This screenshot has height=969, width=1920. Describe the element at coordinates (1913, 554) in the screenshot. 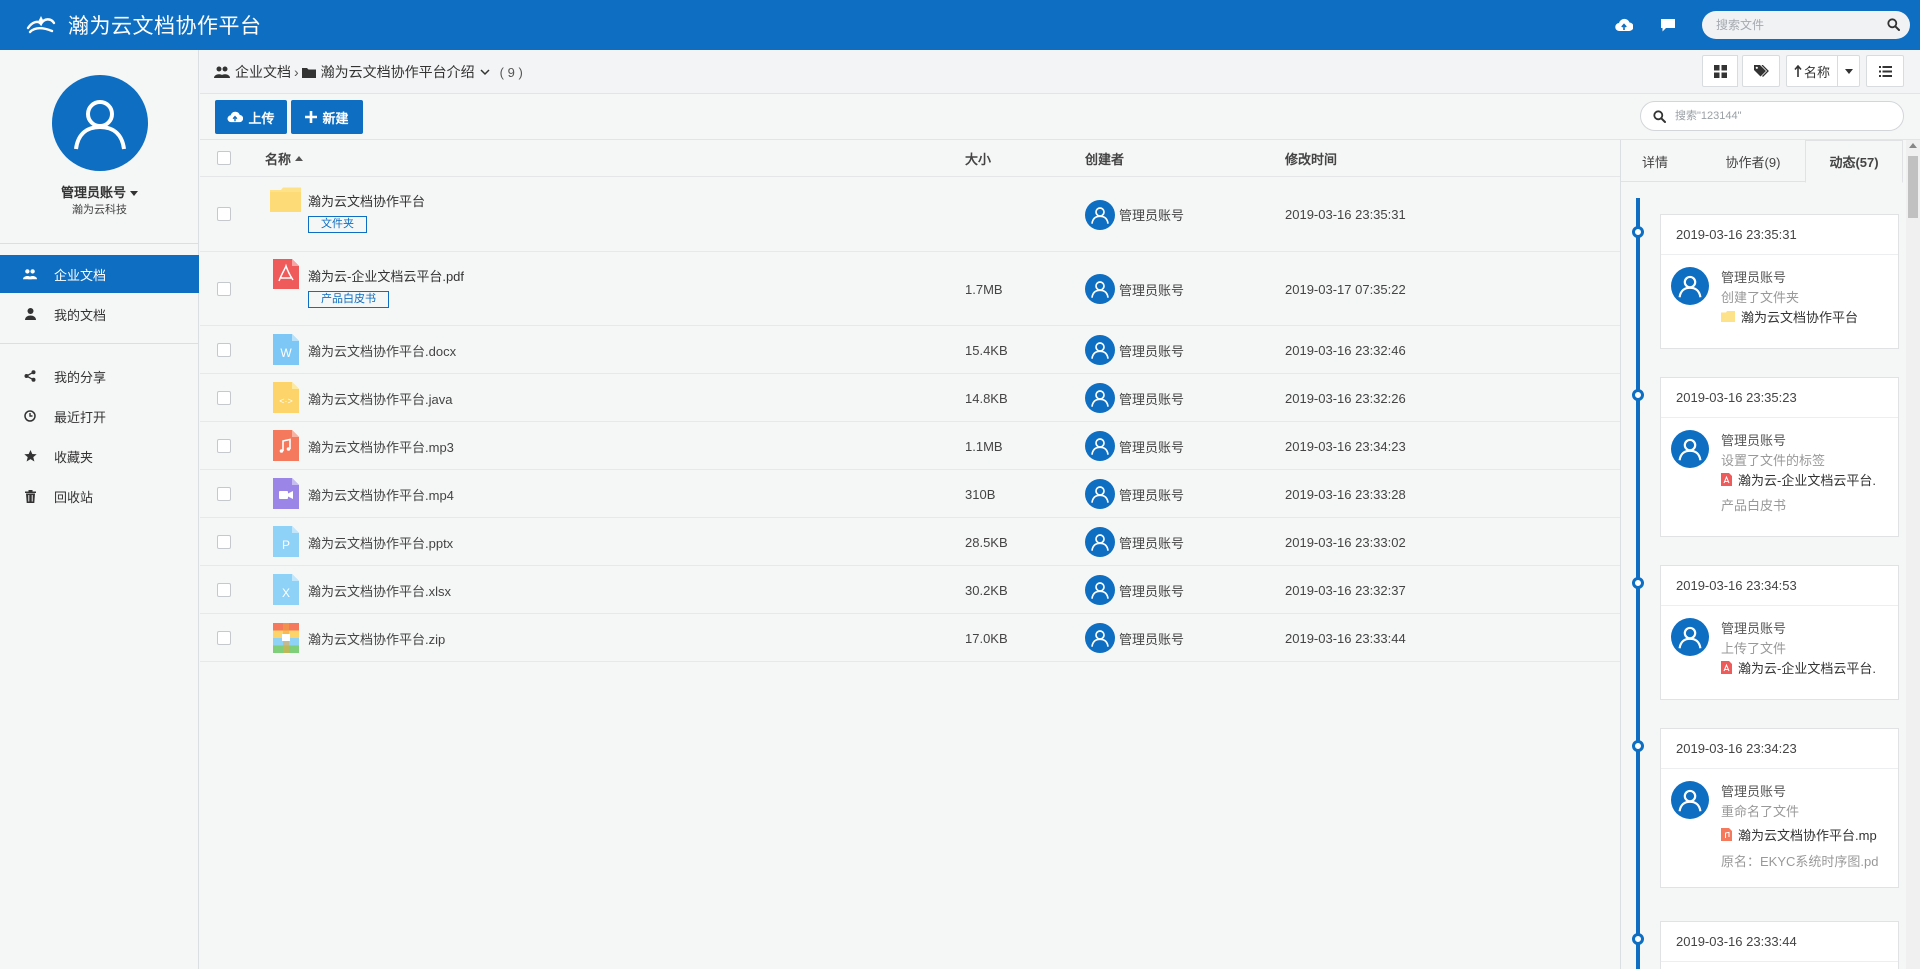

I see `panel-scrollbar` at that location.